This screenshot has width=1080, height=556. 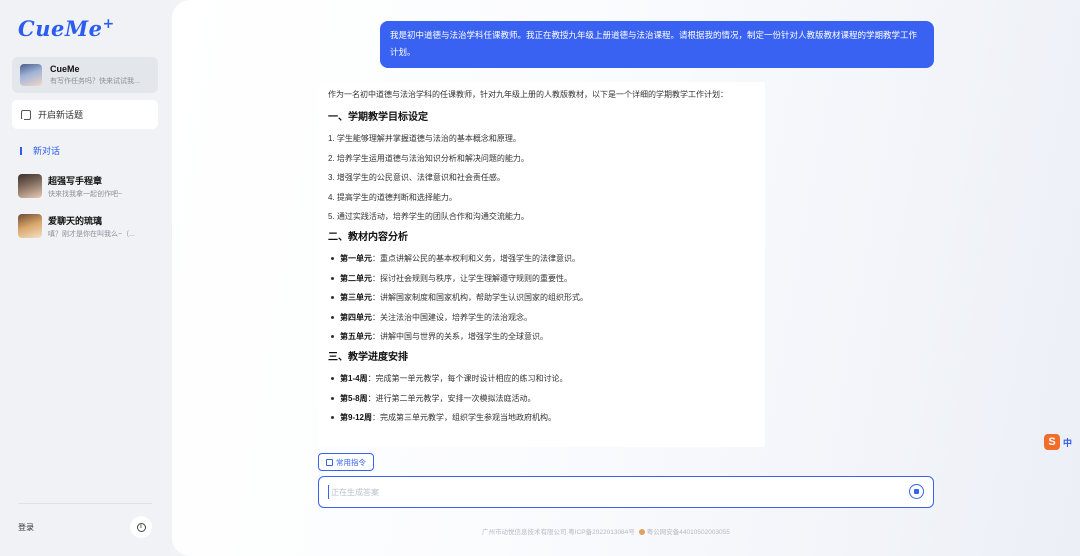 I want to click on message-input-box, so click(x=626, y=492).